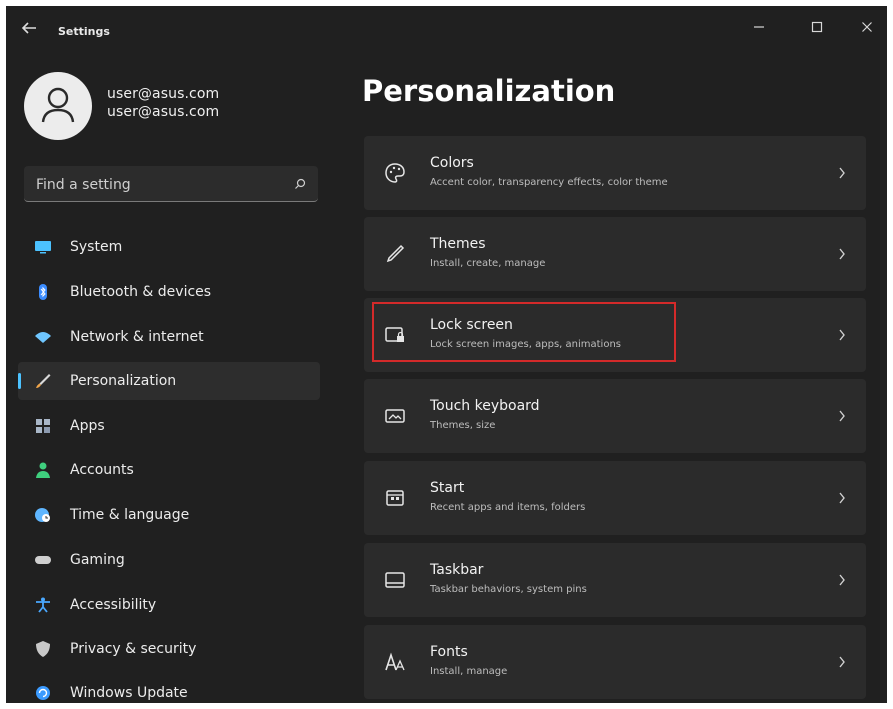  Describe the element at coordinates (169, 247) in the screenshot. I see `sidebar-item-system: System` at that location.